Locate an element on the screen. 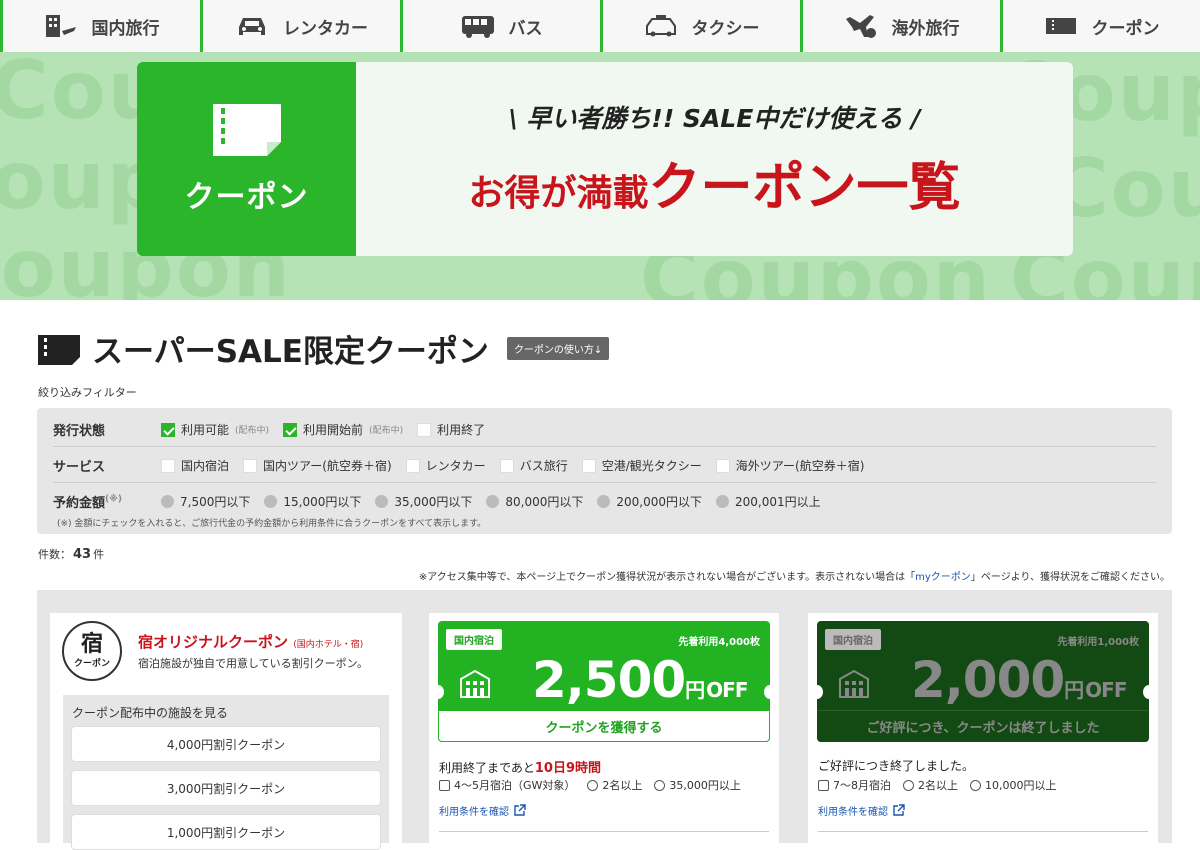 The image size is (1200, 850). car-icon is located at coordinates (252, 26).